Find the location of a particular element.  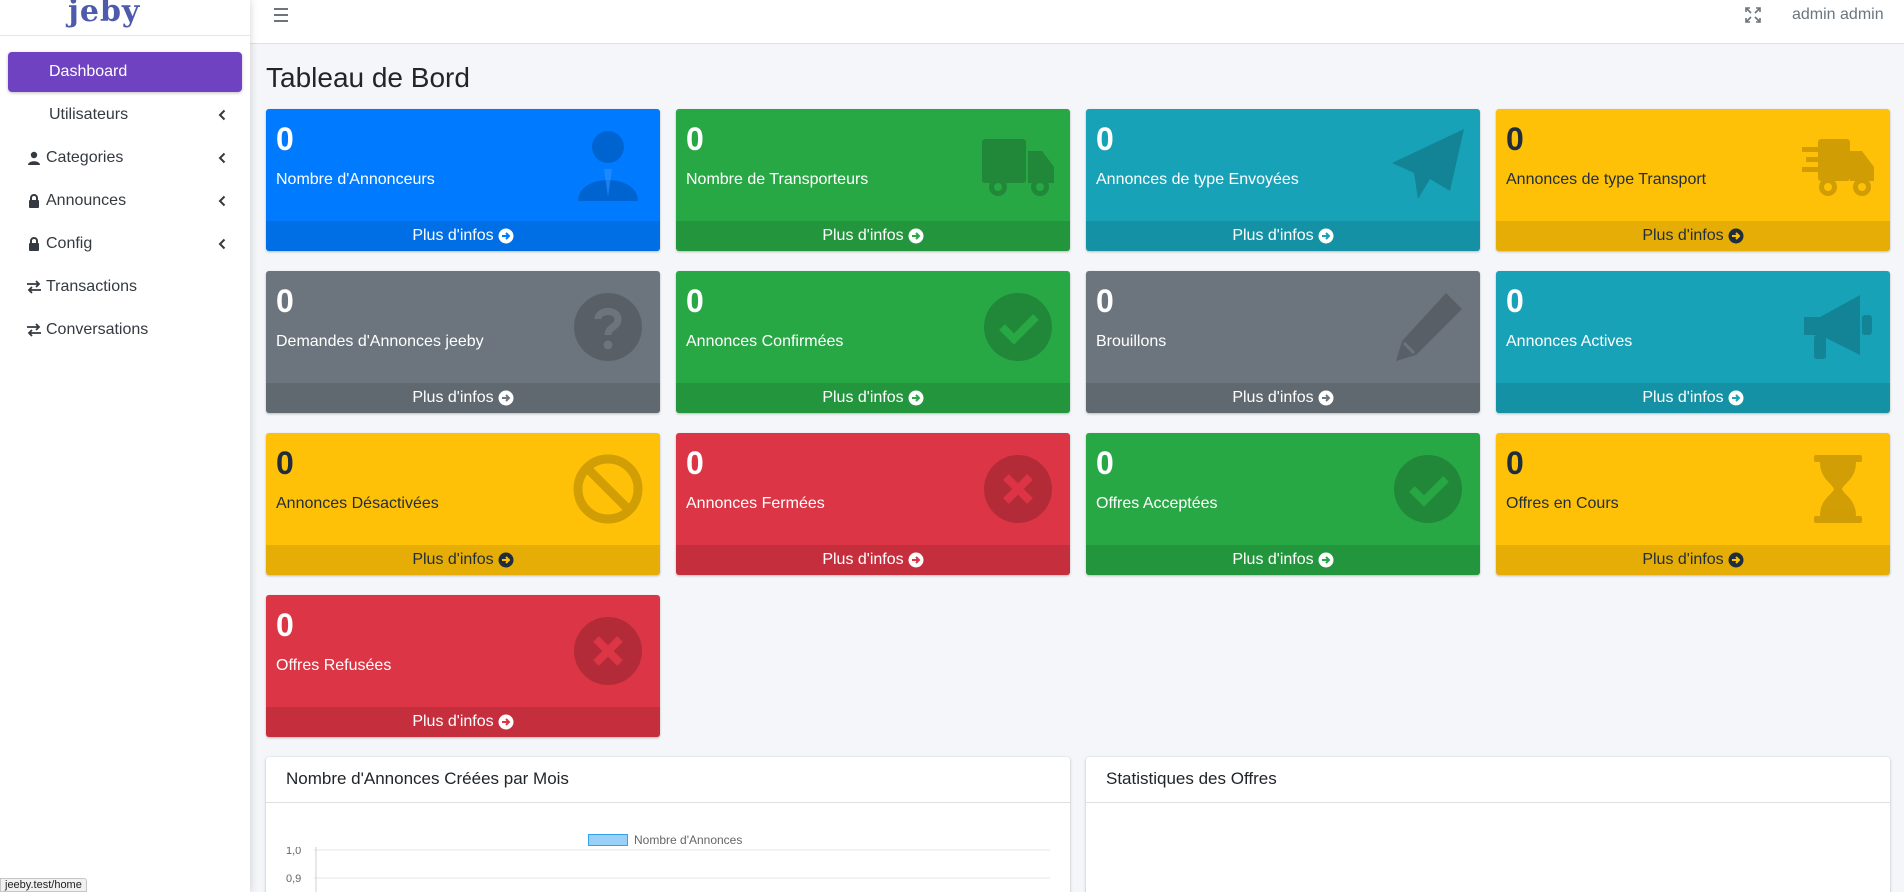

offers-stats-card: Statistiques des Offres is located at coordinates (1488, 824).